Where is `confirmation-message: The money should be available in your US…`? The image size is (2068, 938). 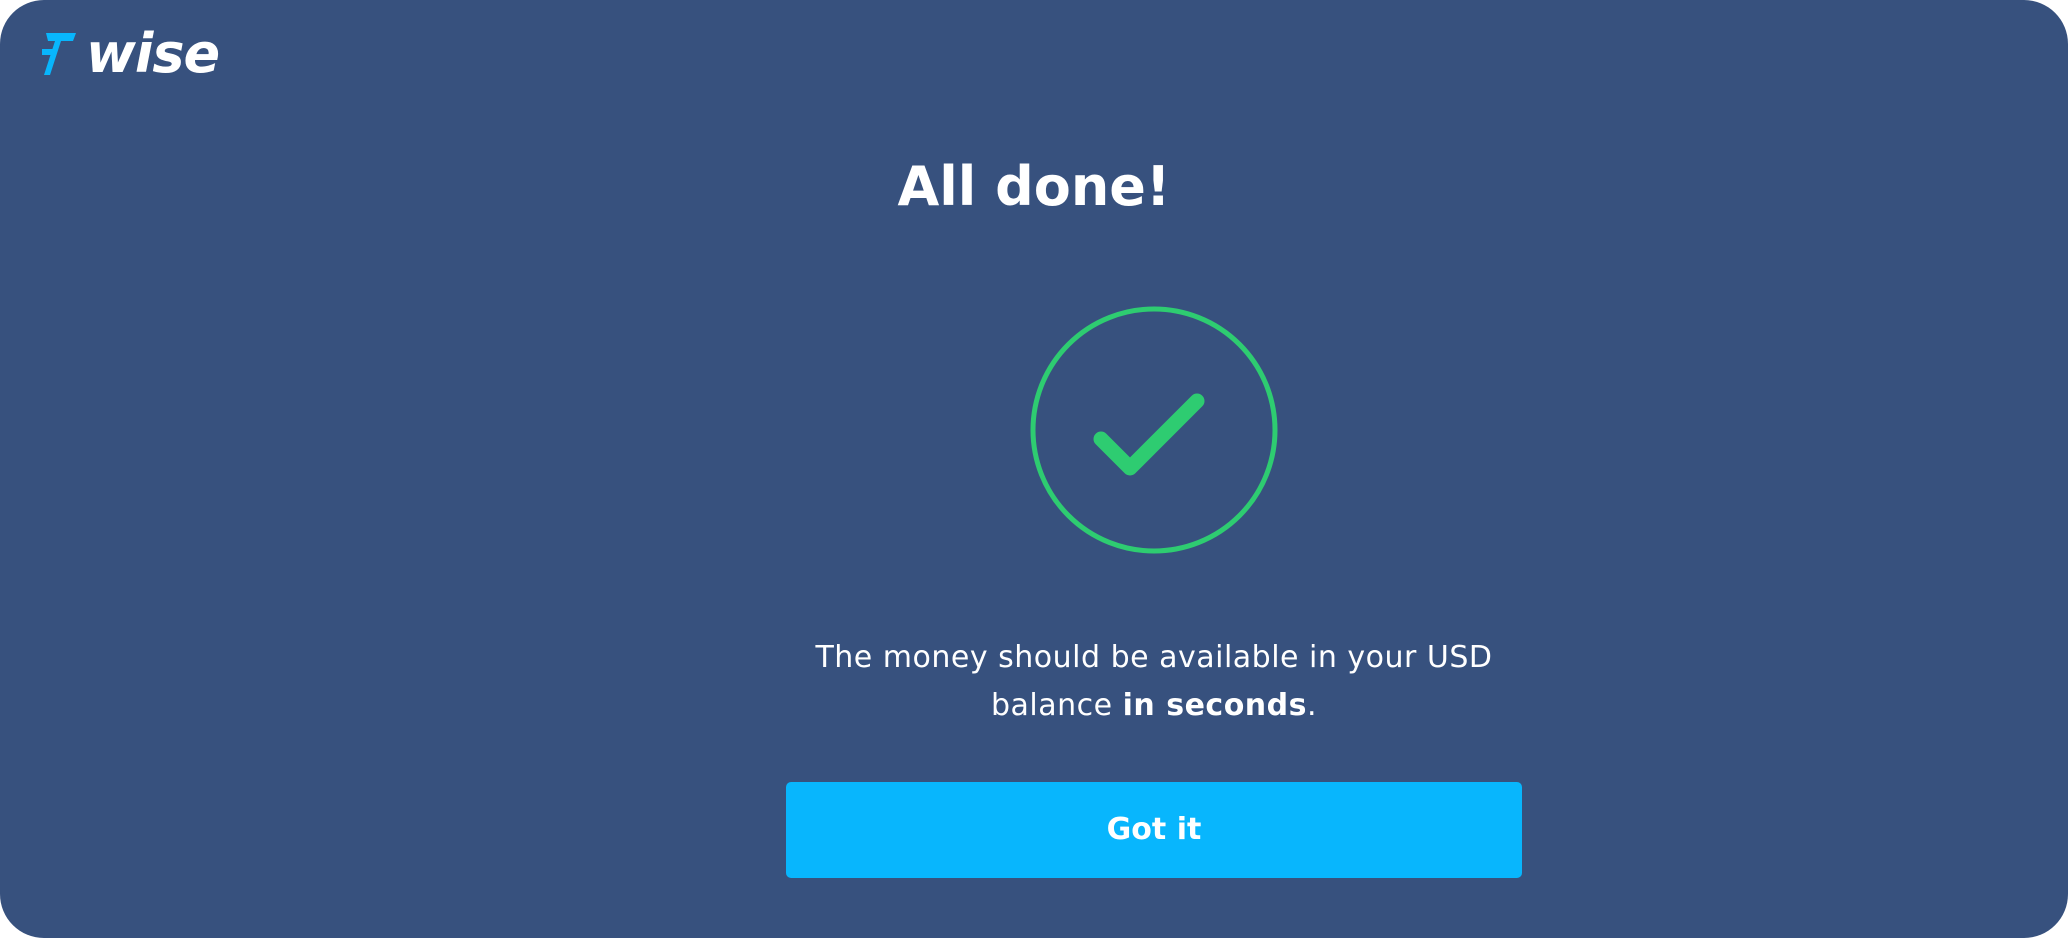
confirmation-message: The money should be available in your US… is located at coordinates (1154, 682).